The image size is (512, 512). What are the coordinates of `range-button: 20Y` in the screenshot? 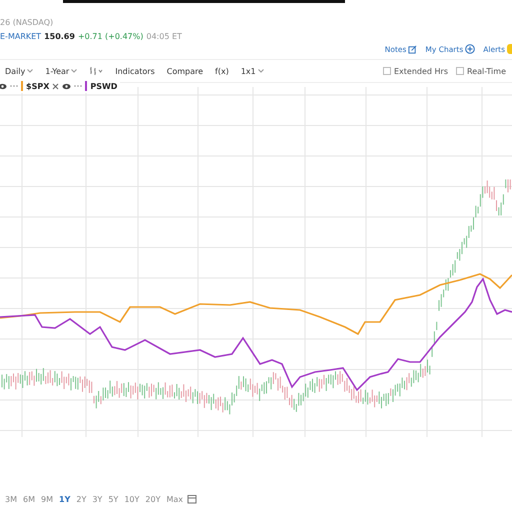 It's located at (152, 499).